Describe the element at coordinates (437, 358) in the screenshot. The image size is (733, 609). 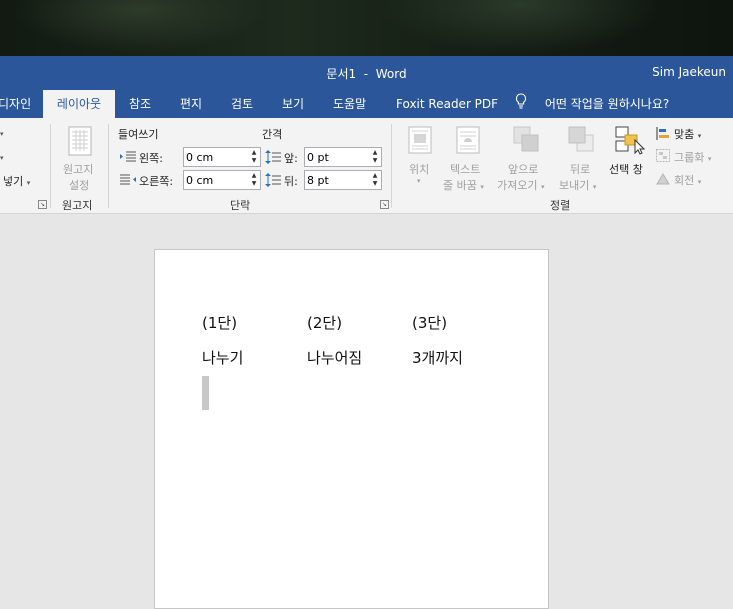
I see `column-3-text: 3개까지` at that location.